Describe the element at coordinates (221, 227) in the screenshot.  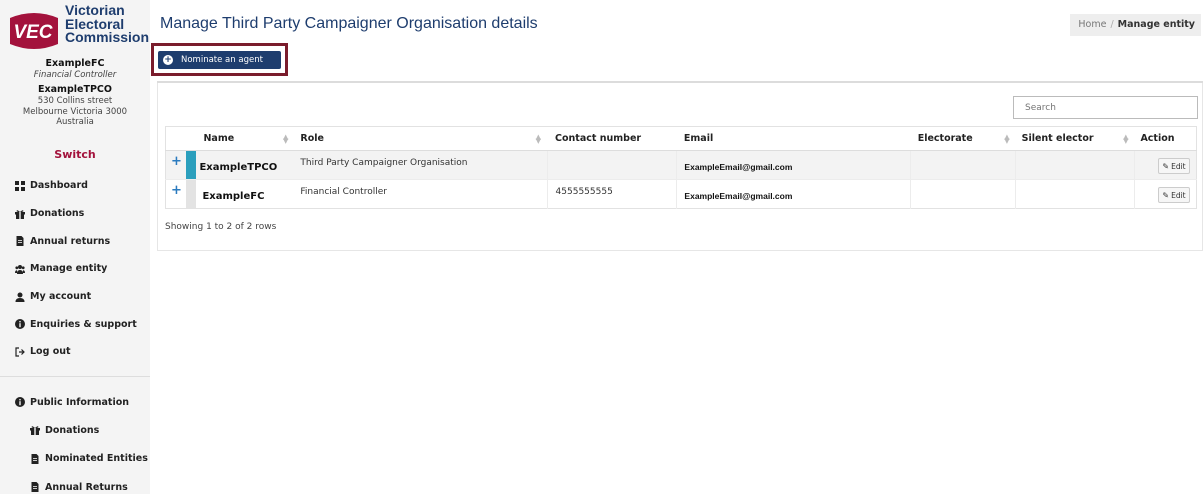
I see `pagination-info: Showing 1 to 2 of 2 rows` at that location.